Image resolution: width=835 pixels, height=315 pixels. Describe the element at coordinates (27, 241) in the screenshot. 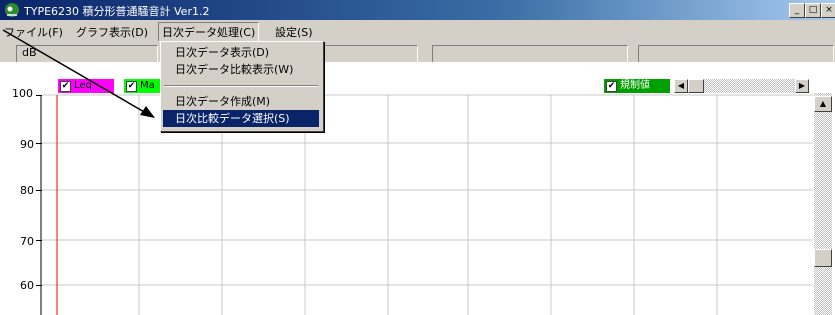

I see `y-tick-label-70: 70` at that location.